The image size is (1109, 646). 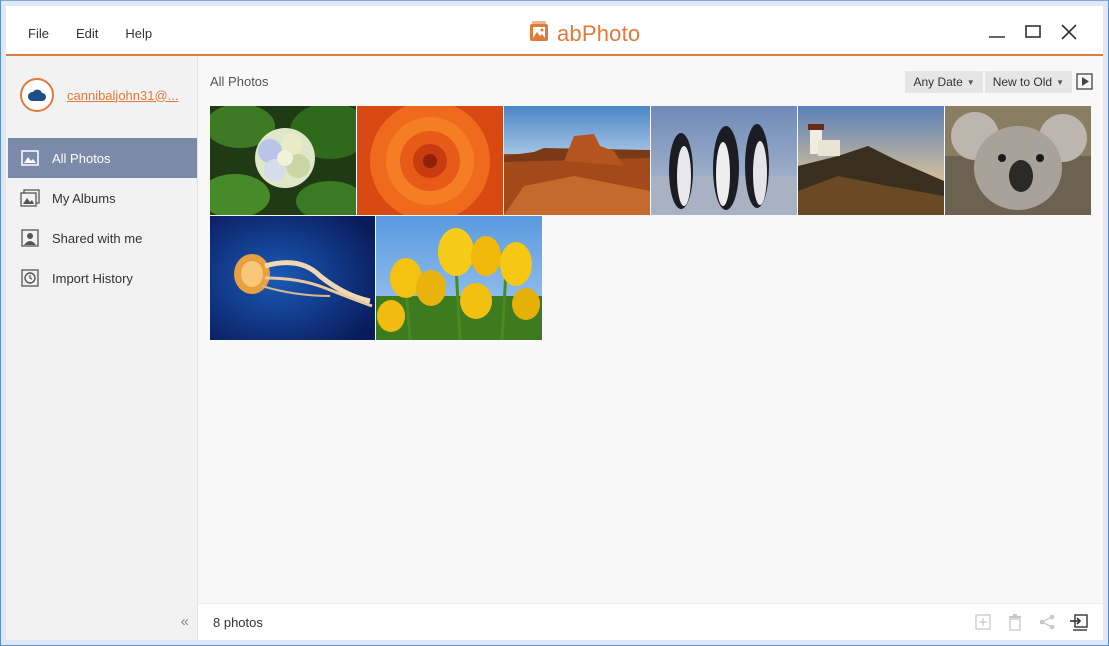 What do you see at coordinates (871, 160) in the screenshot?
I see `photo-thumbnail-lighthouse` at bounding box center [871, 160].